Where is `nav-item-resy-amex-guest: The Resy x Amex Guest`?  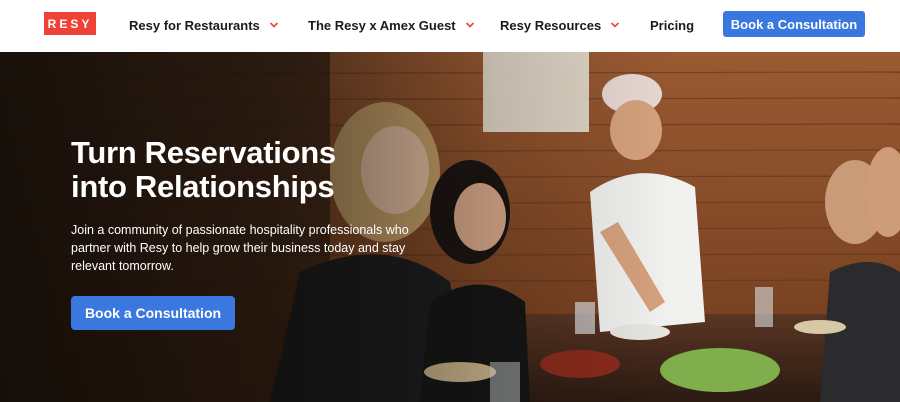 nav-item-resy-amex-guest: The Resy x Amex Guest is located at coordinates (391, 25).